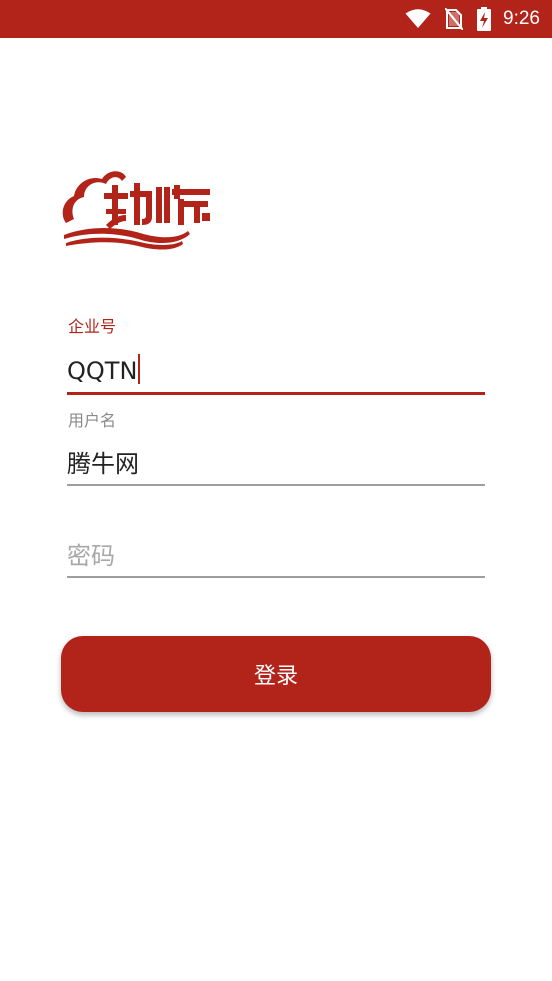 The width and height of the screenshot is (552, 981). Describe the element at coordinates (103, 461) in the screenshot. I see `username-input: 腾牛网` at that location.